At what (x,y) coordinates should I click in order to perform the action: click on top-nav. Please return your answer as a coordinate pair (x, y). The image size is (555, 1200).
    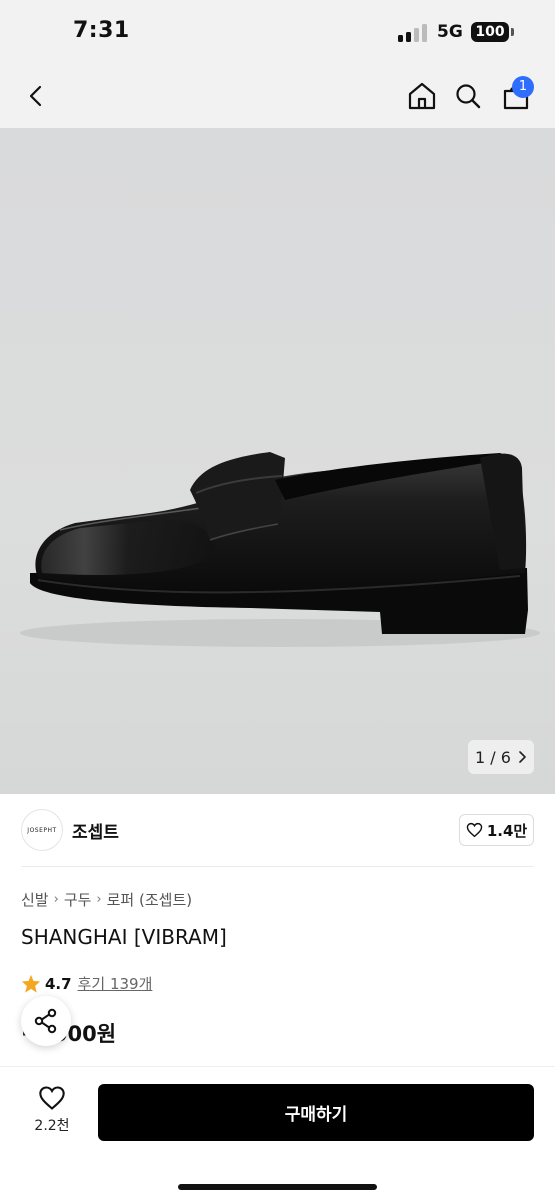
    Looking at the image, I should click on (277, 97).